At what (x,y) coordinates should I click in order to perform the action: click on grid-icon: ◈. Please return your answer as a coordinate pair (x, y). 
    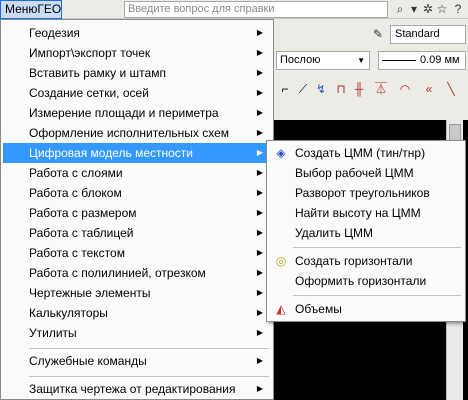
    Looking at the image, I should click on (281, 153).